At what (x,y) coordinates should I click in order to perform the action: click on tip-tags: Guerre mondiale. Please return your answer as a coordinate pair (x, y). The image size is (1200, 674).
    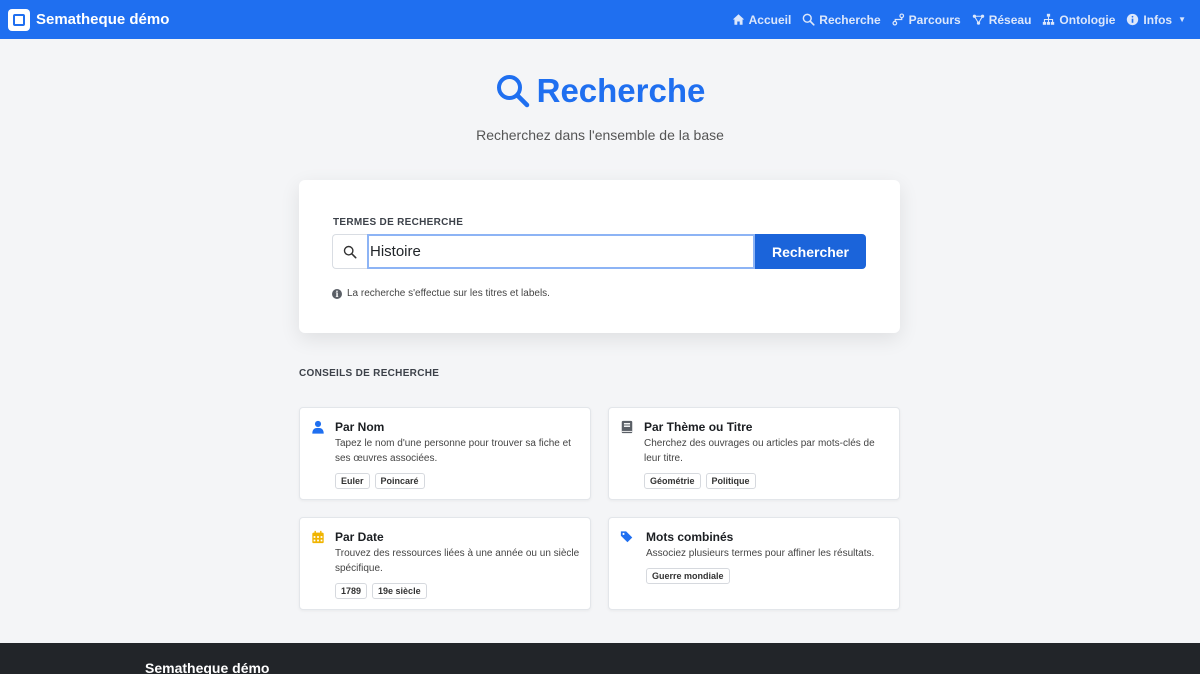
    Looking at the image, I should click on (688, 576).